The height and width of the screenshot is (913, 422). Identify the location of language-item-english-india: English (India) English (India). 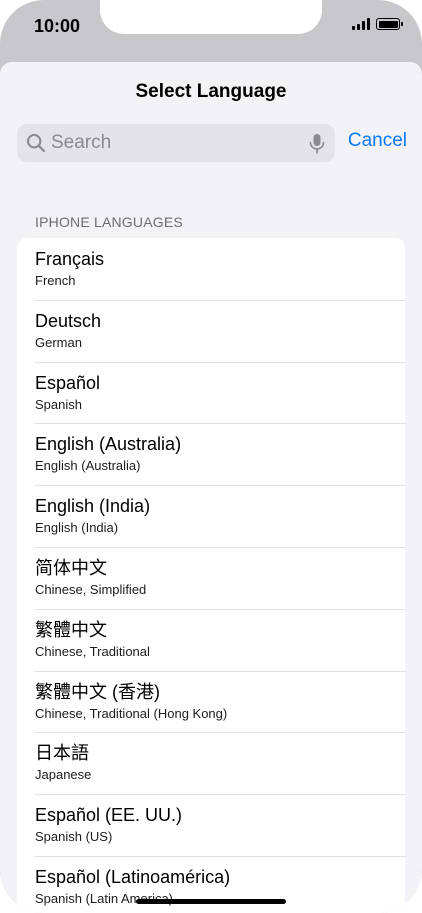
(211, 516).